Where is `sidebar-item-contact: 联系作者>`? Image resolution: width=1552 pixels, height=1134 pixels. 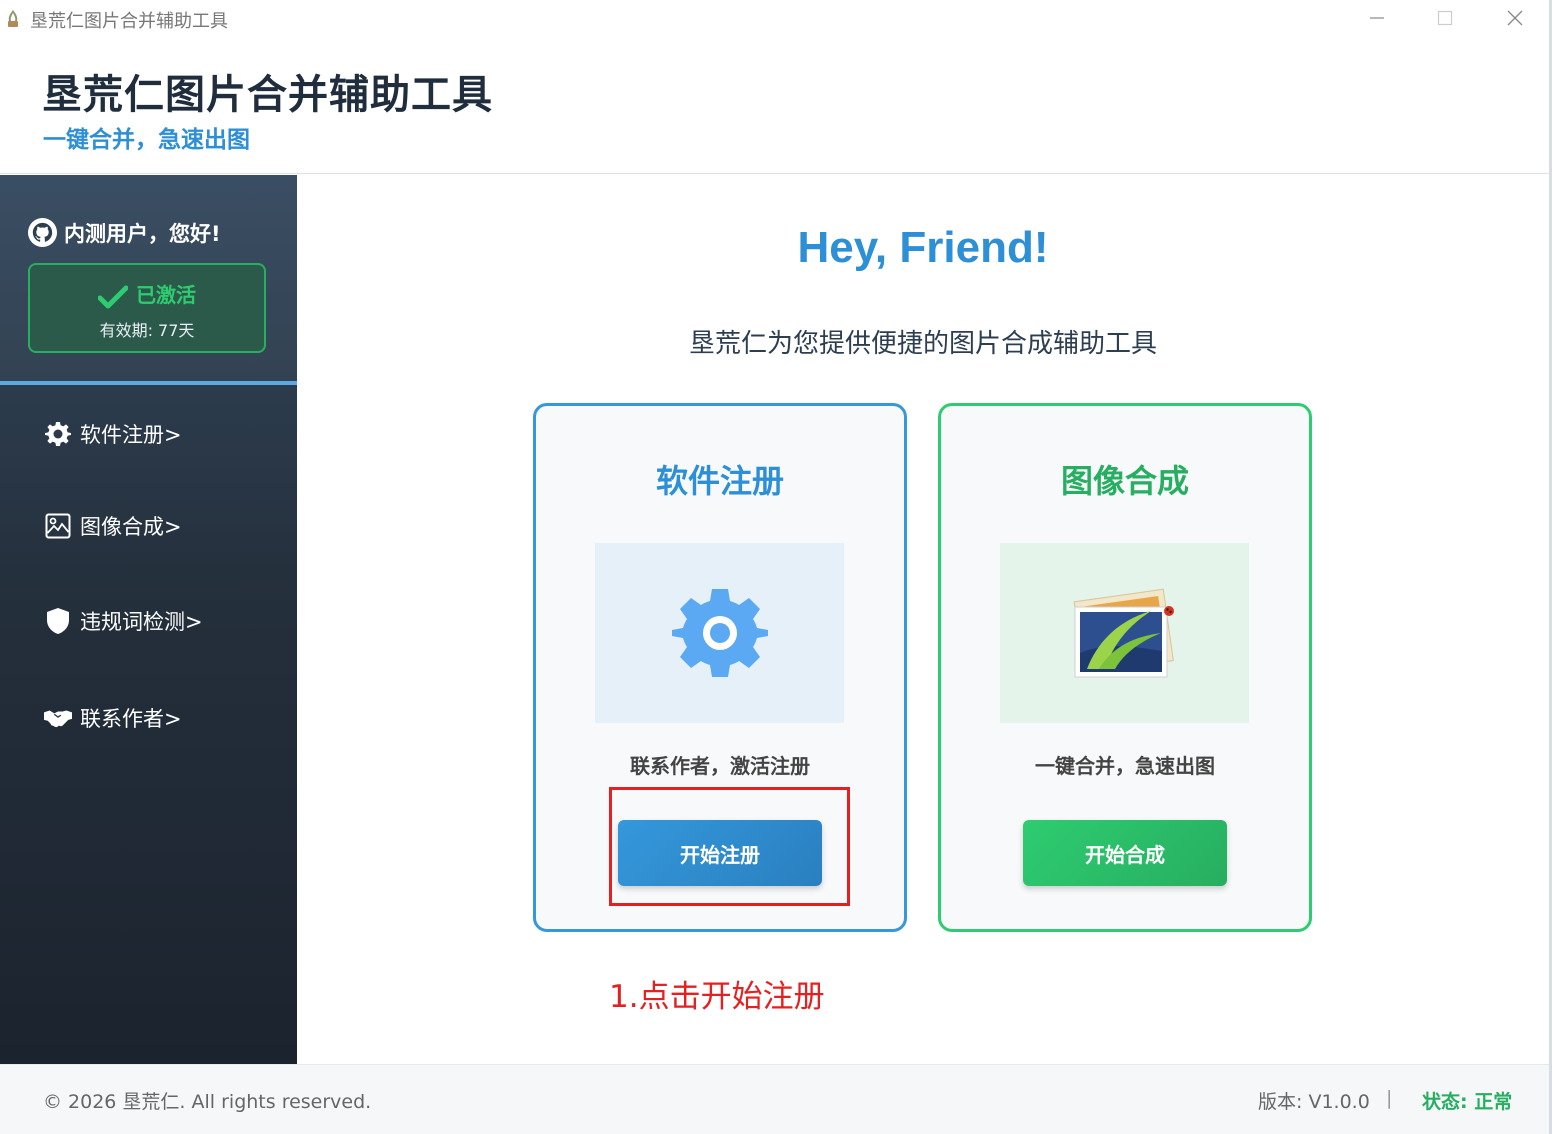 sidebar-item-contact: 联系作者> is located at coordinates (113, 718).